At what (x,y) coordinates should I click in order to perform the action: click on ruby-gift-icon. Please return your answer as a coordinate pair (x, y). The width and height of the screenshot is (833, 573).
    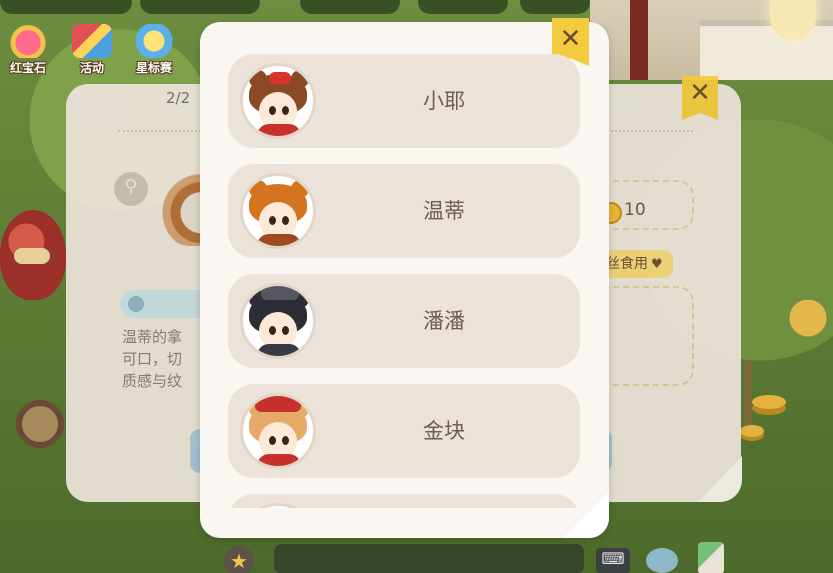
    Looking at the image, I should click on (28, 41).